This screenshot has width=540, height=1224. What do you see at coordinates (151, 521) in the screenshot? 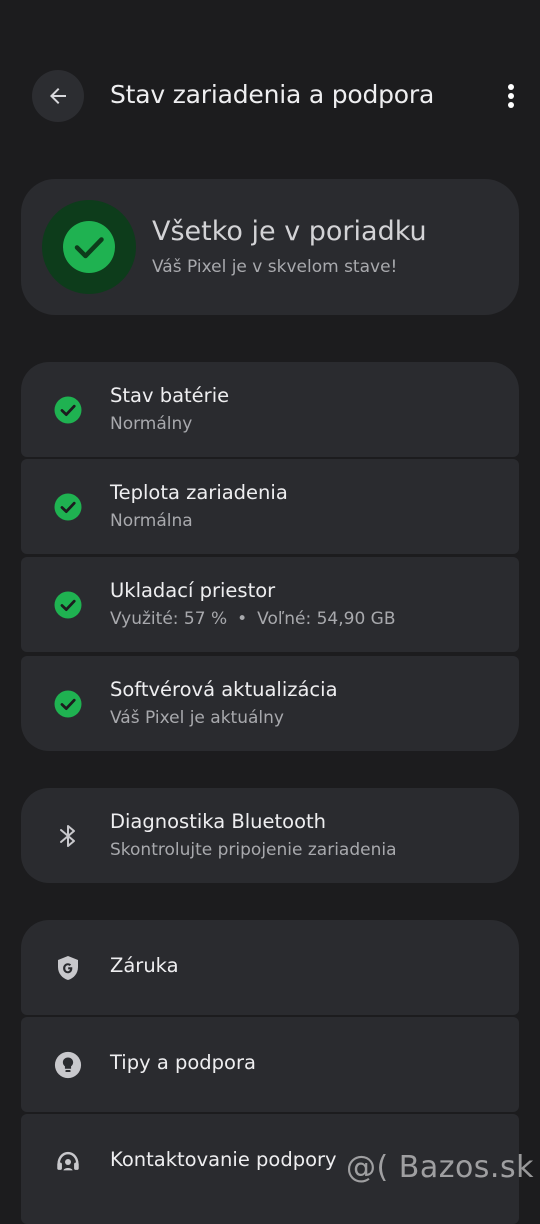
I see `row-subtitle: Normálna` at bounding box center [151, 521].